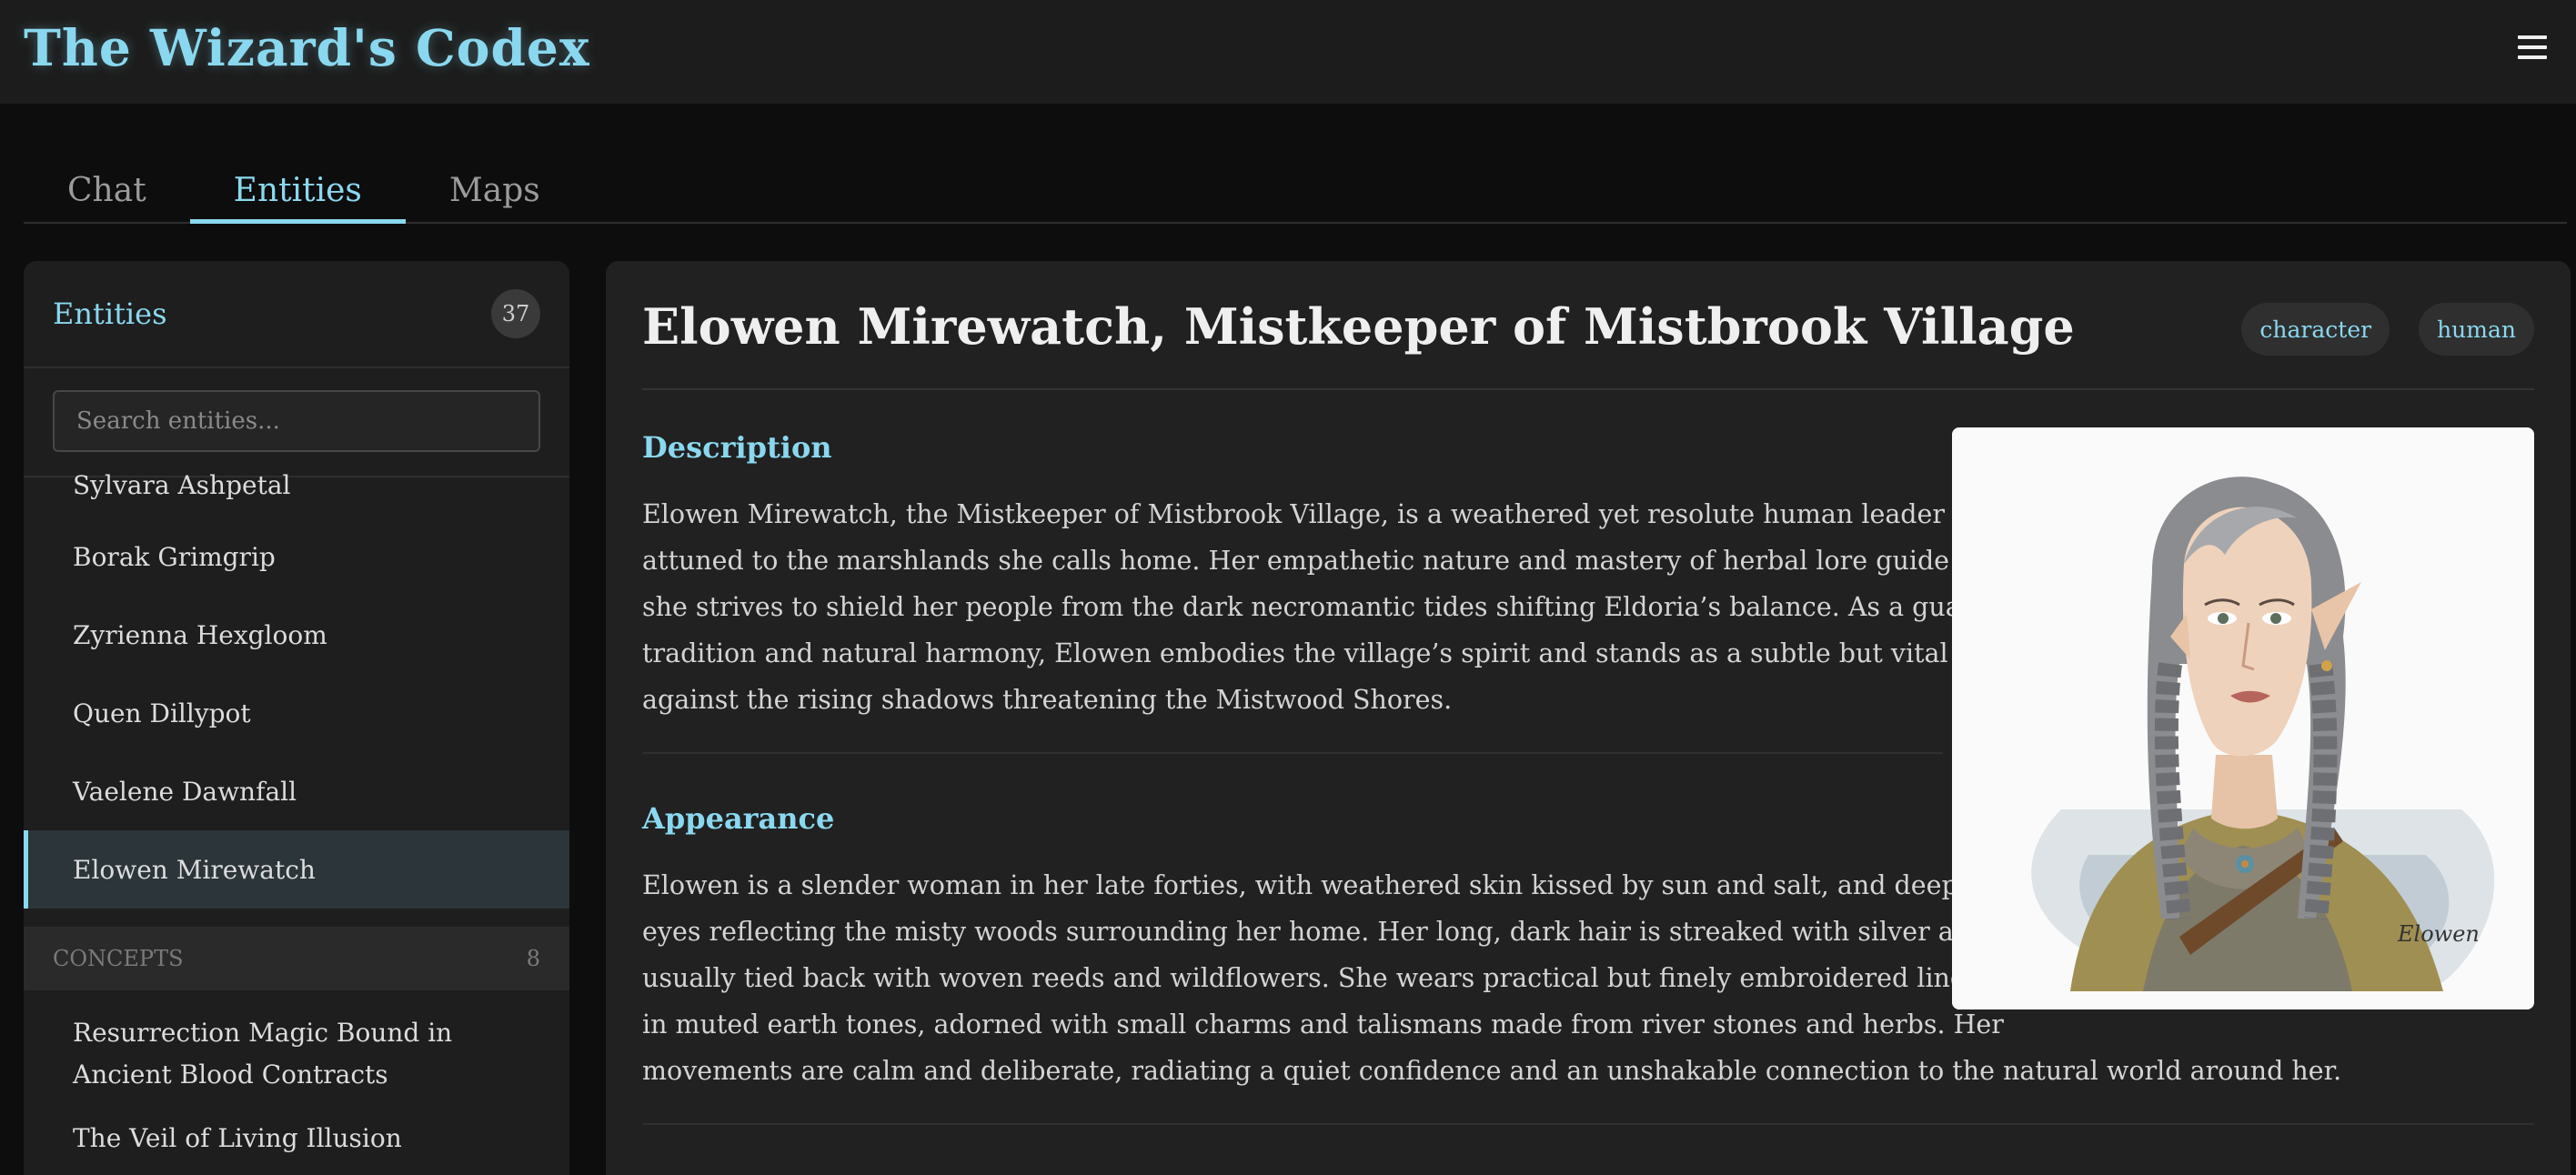  I want to click on group-label: CONCEPTS, so click(118, 958).